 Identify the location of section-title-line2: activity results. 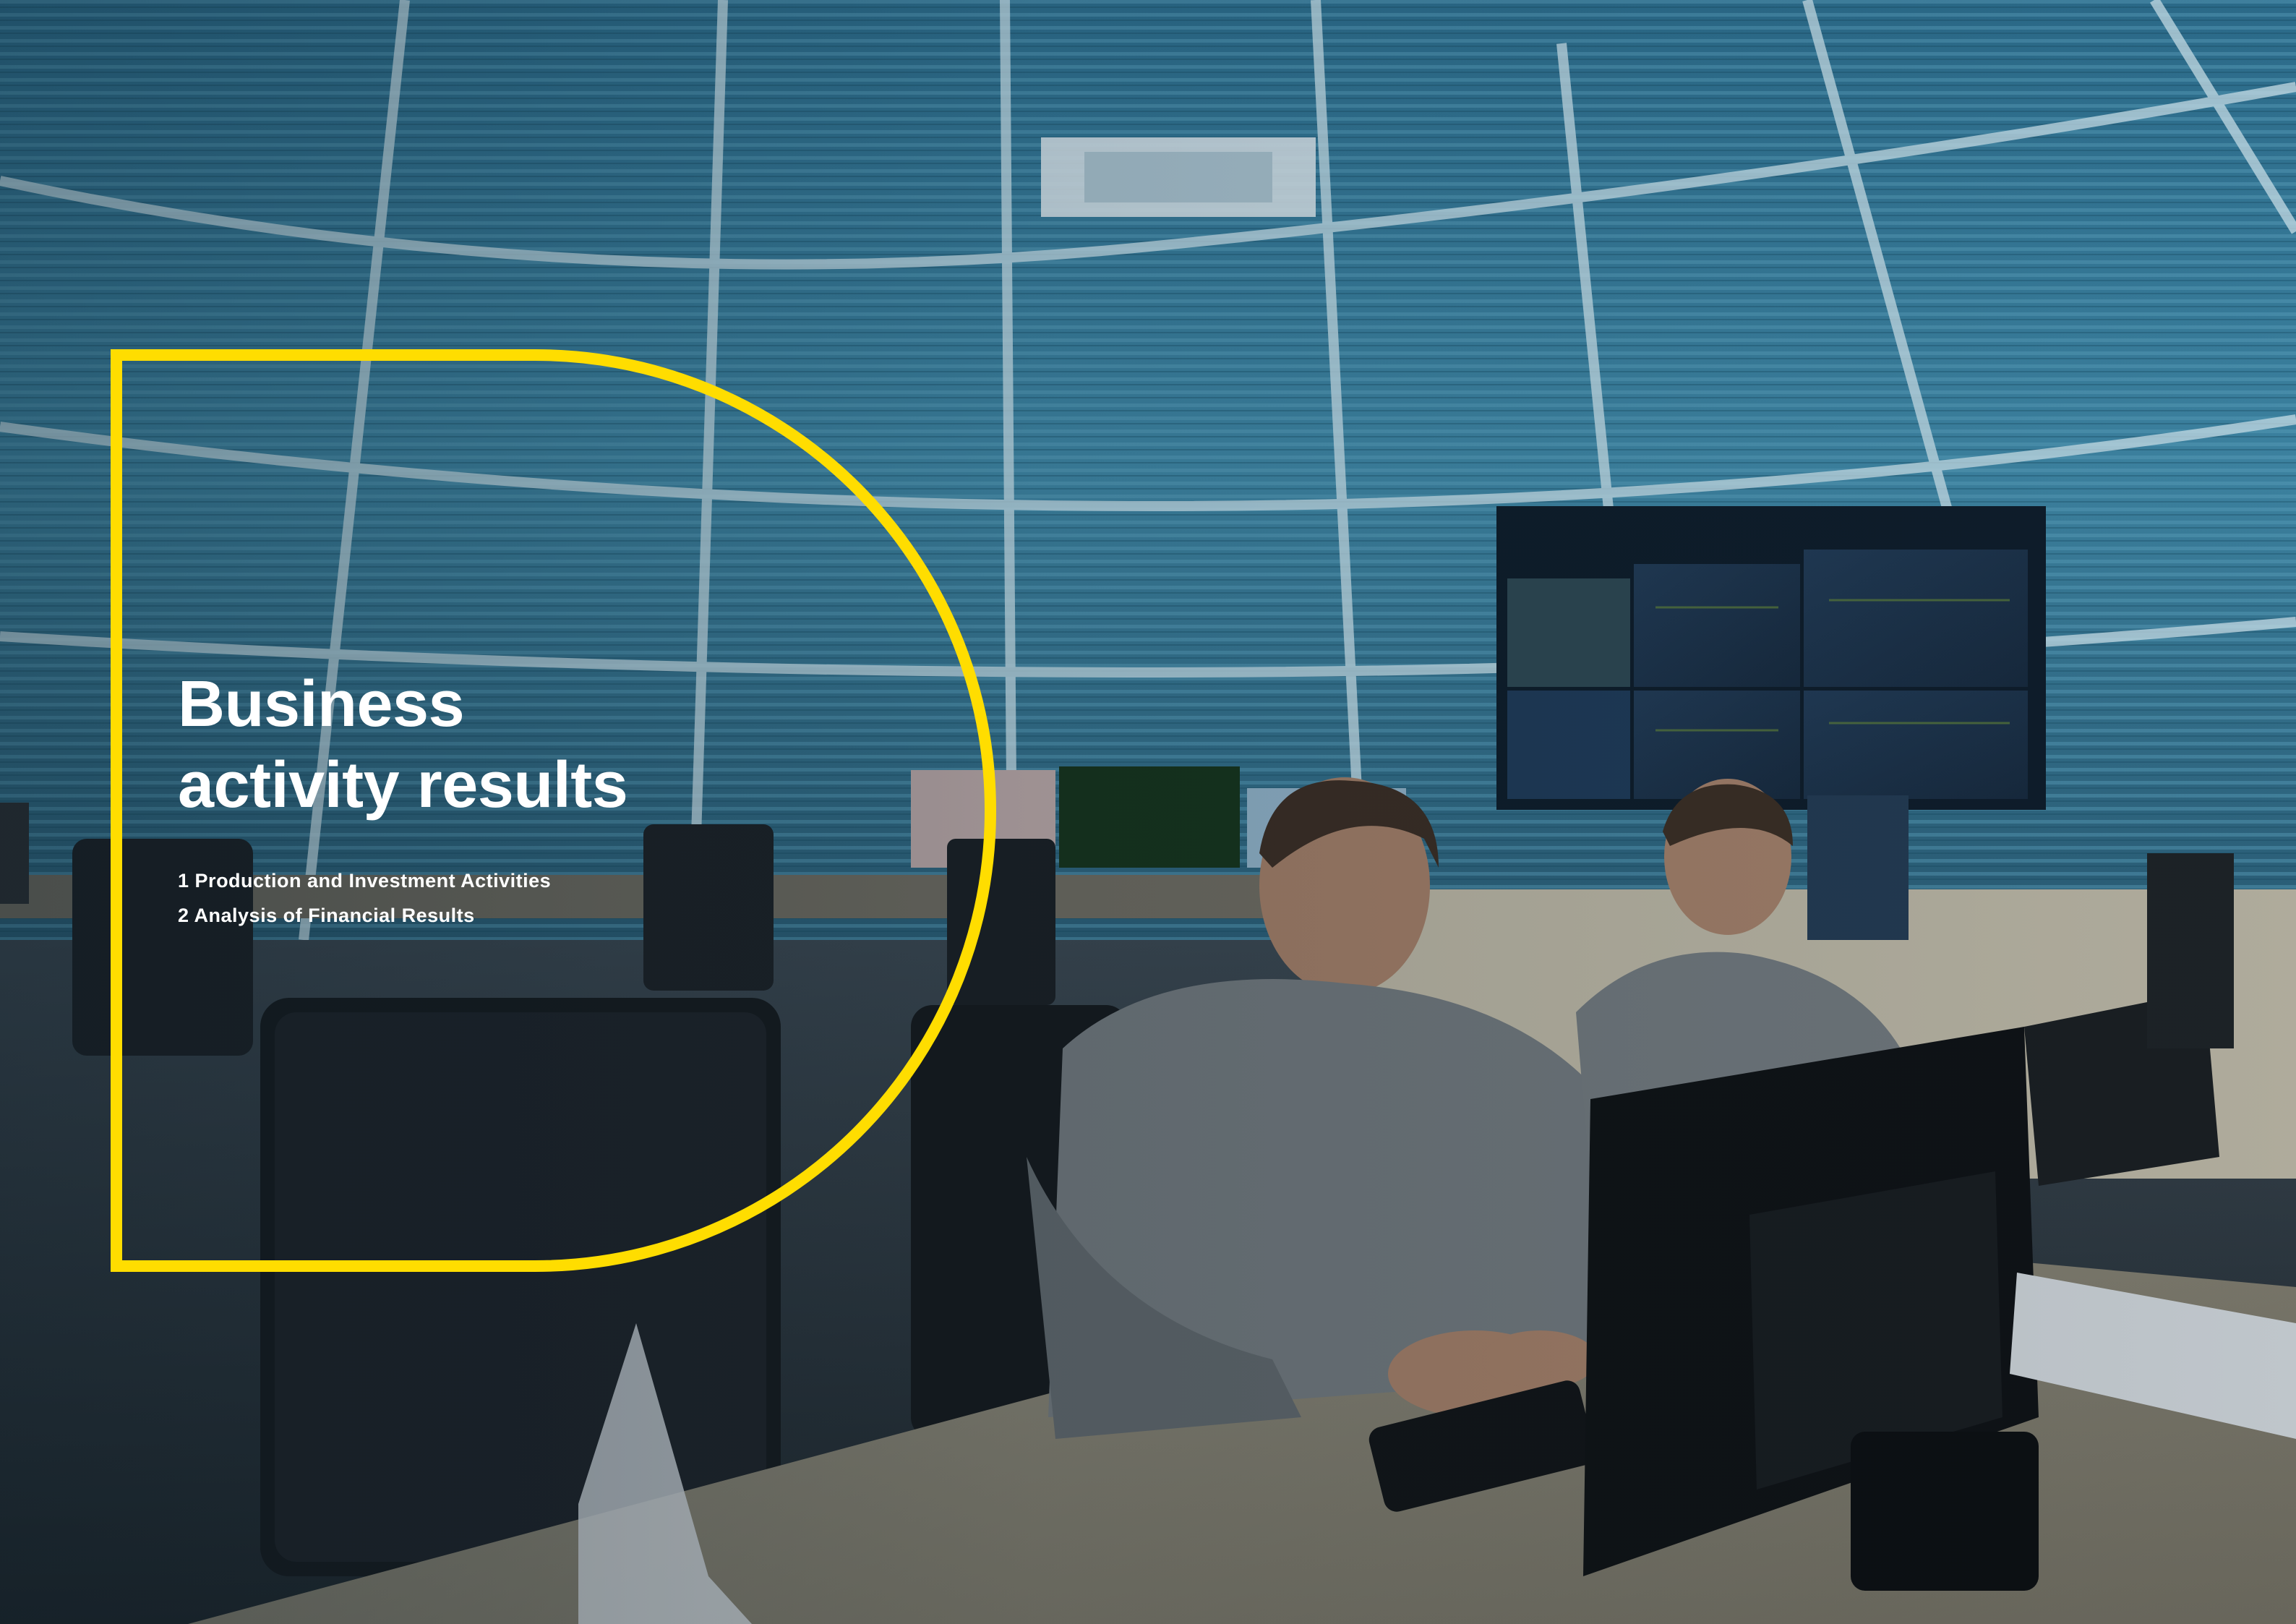
(403, 785).